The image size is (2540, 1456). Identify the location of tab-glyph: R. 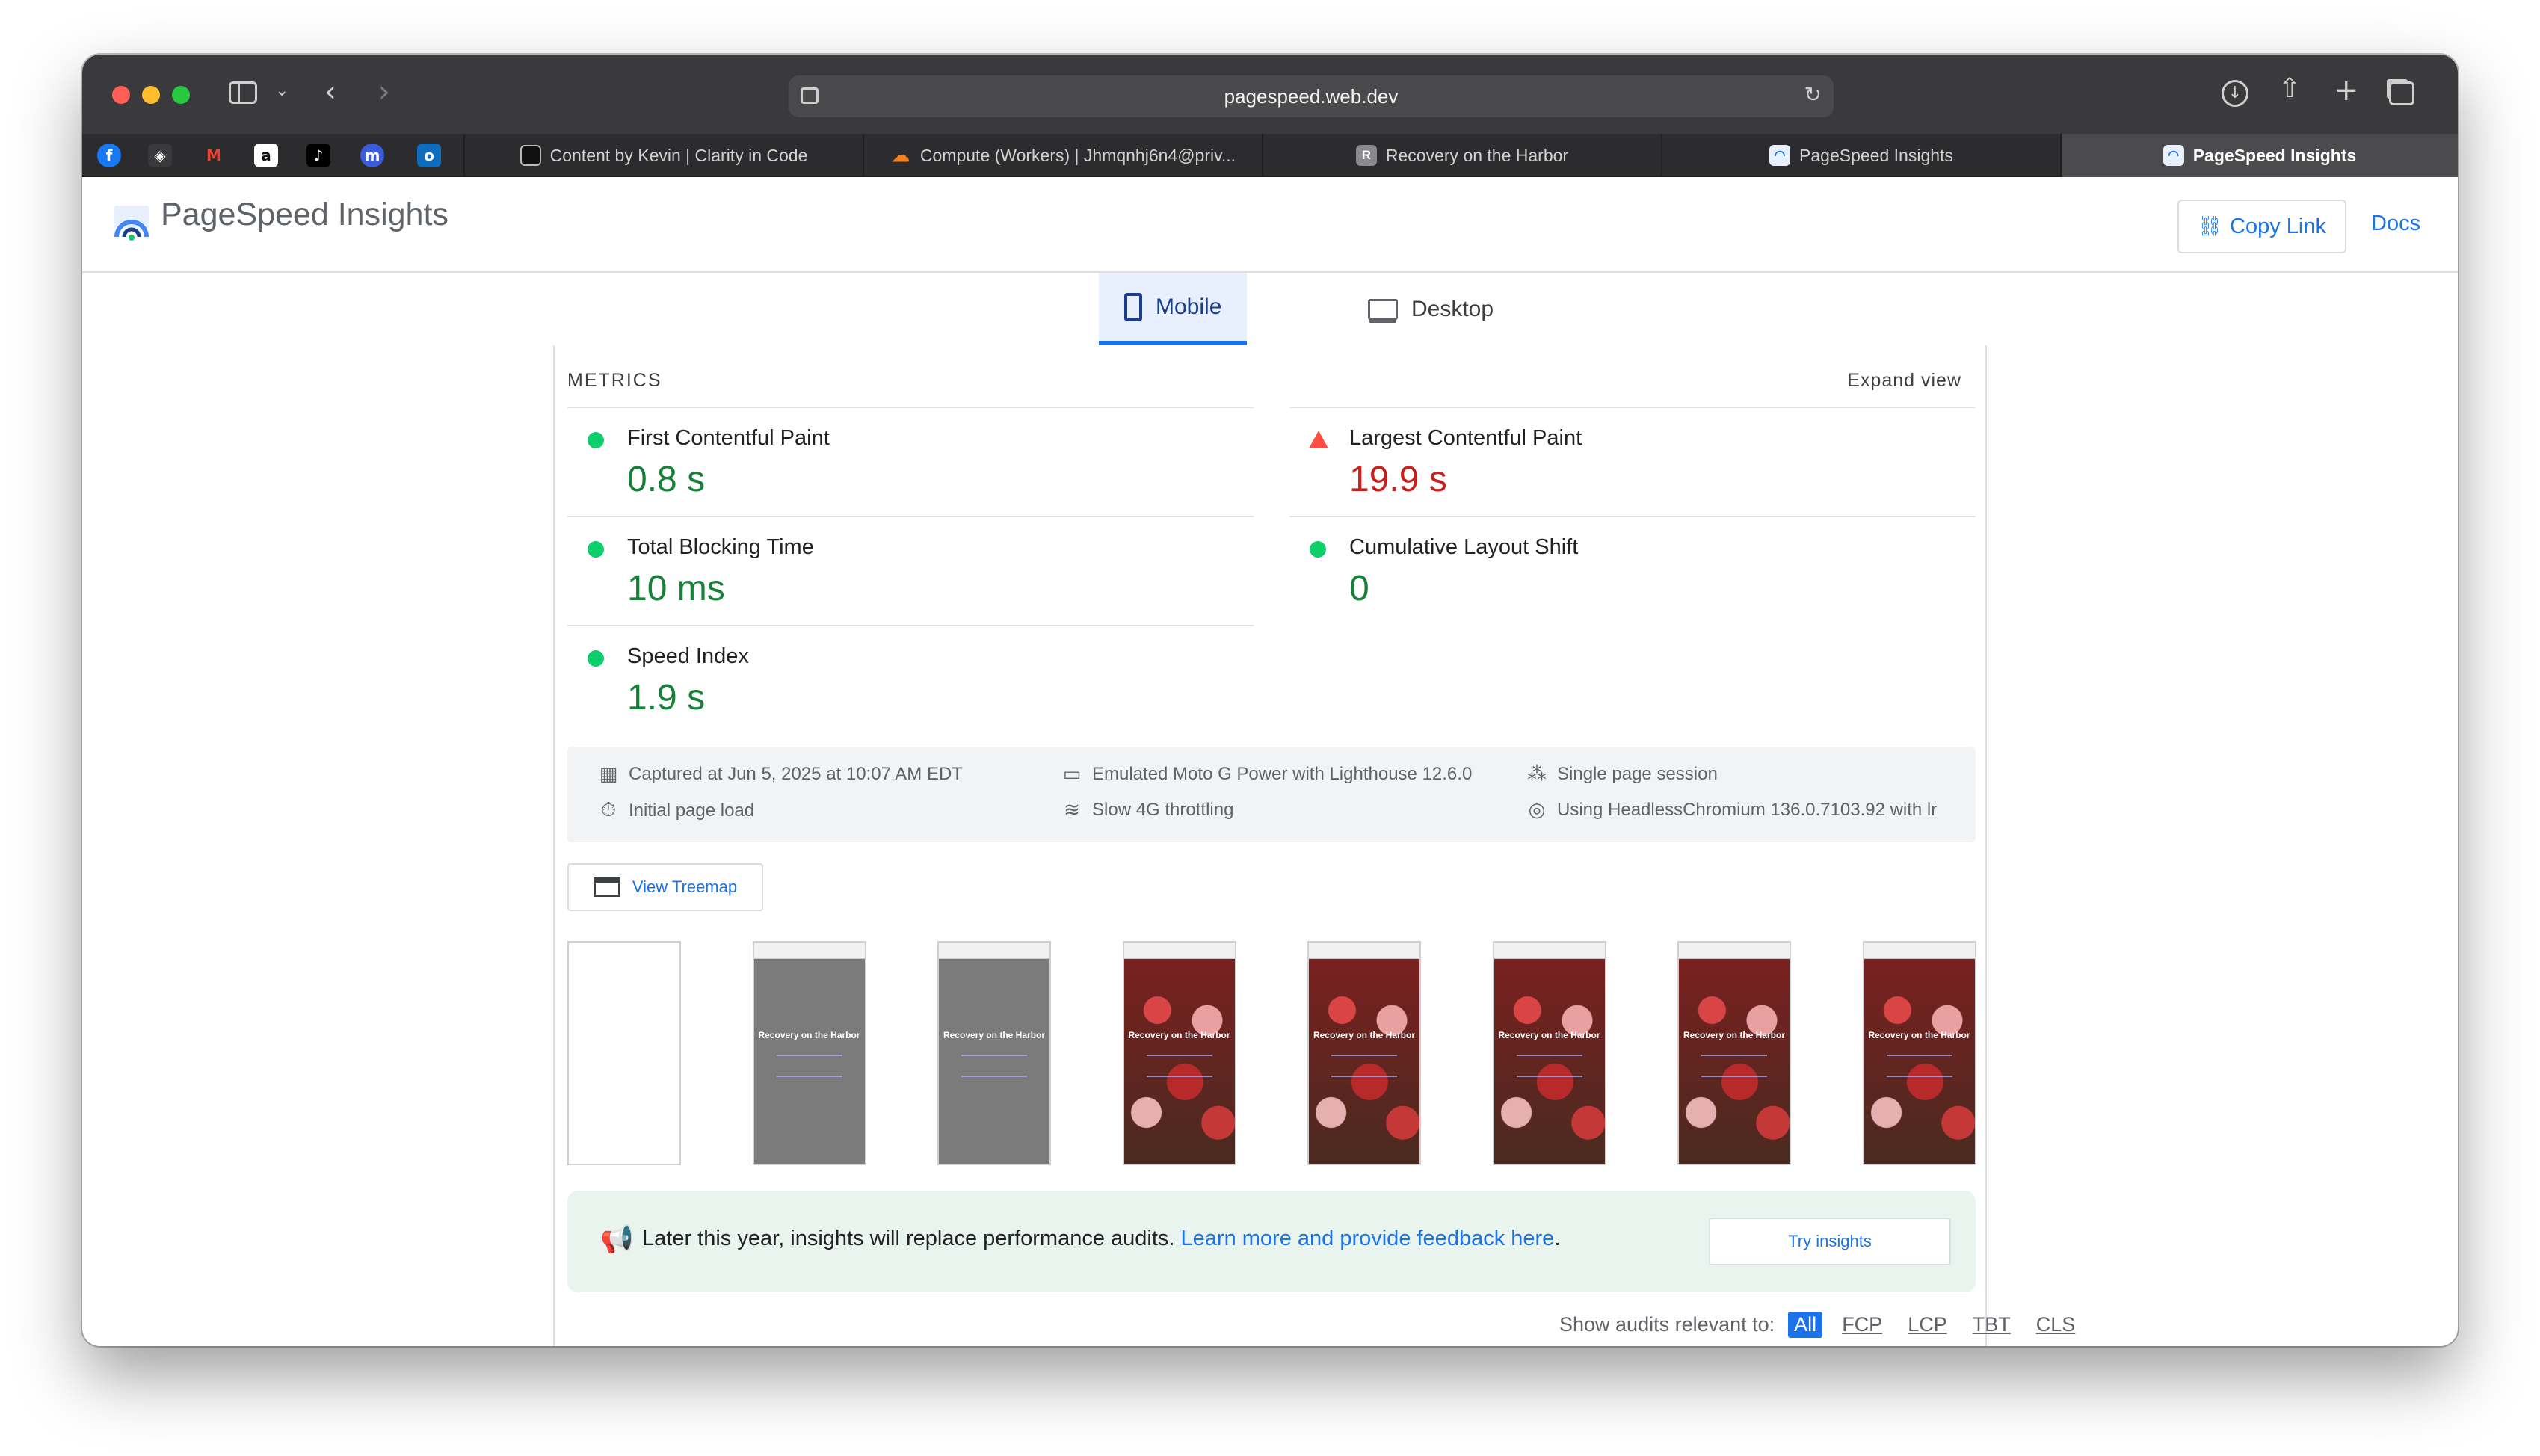
(1366, 155).